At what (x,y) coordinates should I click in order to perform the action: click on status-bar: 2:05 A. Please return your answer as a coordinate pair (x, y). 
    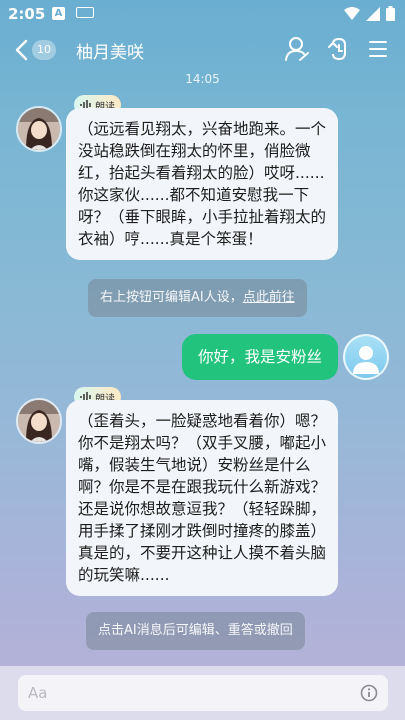
    Looking at the image, I should click on (202, 14).